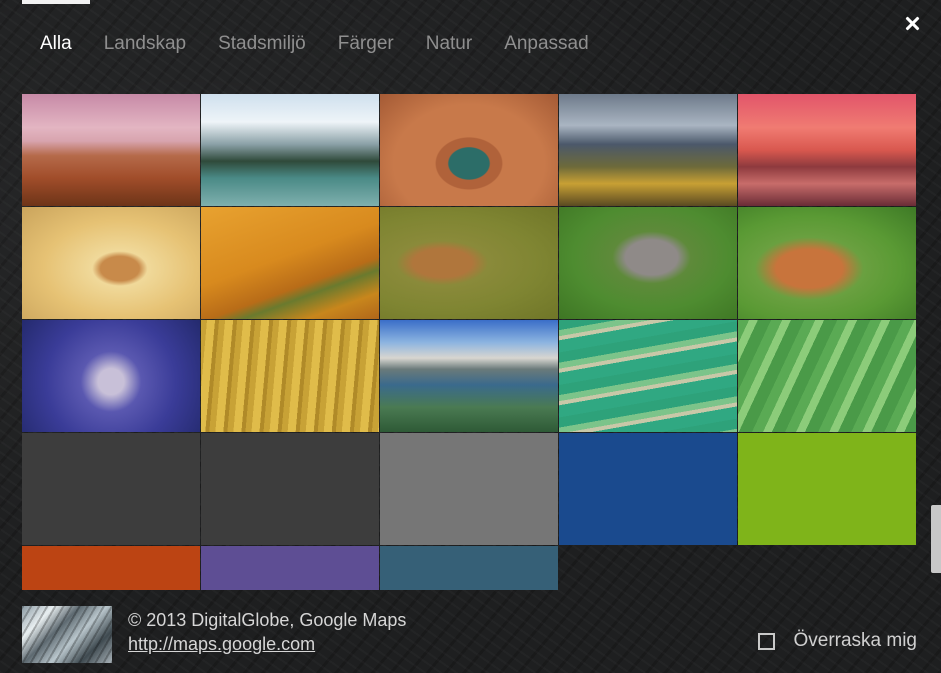  I want to click on close-icon, so click(912, 24).